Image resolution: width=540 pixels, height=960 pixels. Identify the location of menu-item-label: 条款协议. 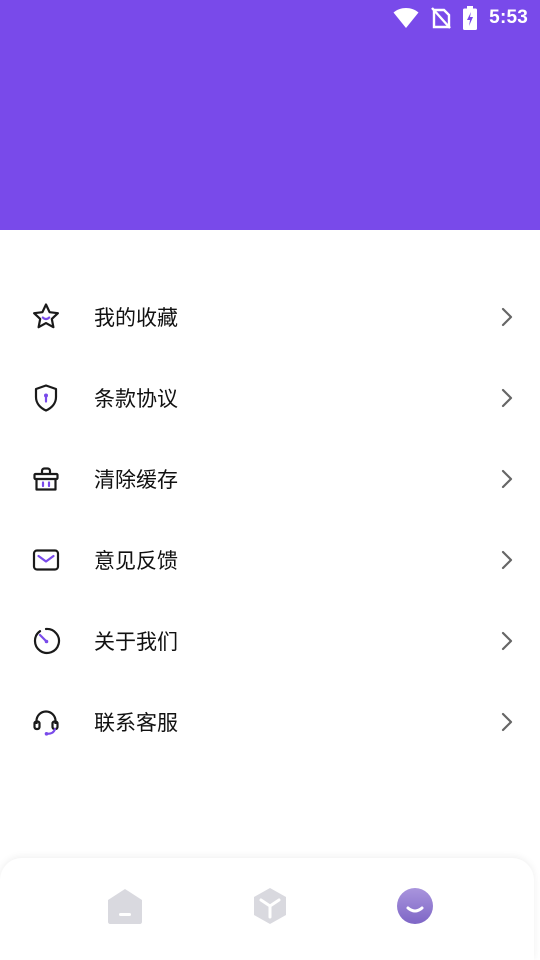
(136, 398).